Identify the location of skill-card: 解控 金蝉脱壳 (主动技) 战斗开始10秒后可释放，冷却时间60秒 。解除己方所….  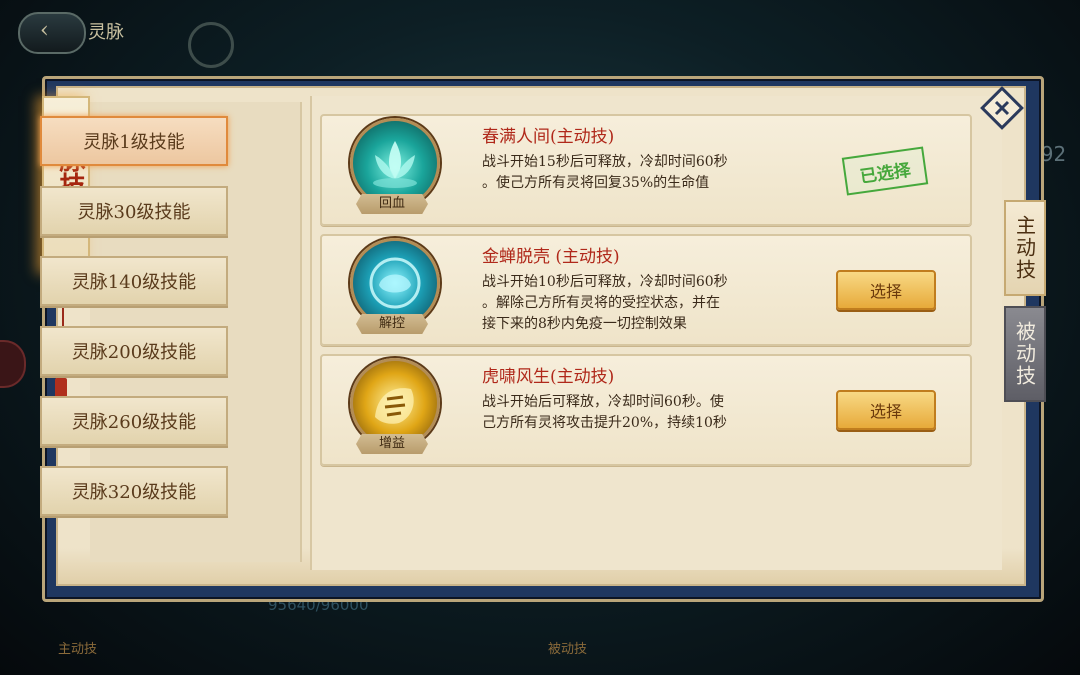
(646, 290).